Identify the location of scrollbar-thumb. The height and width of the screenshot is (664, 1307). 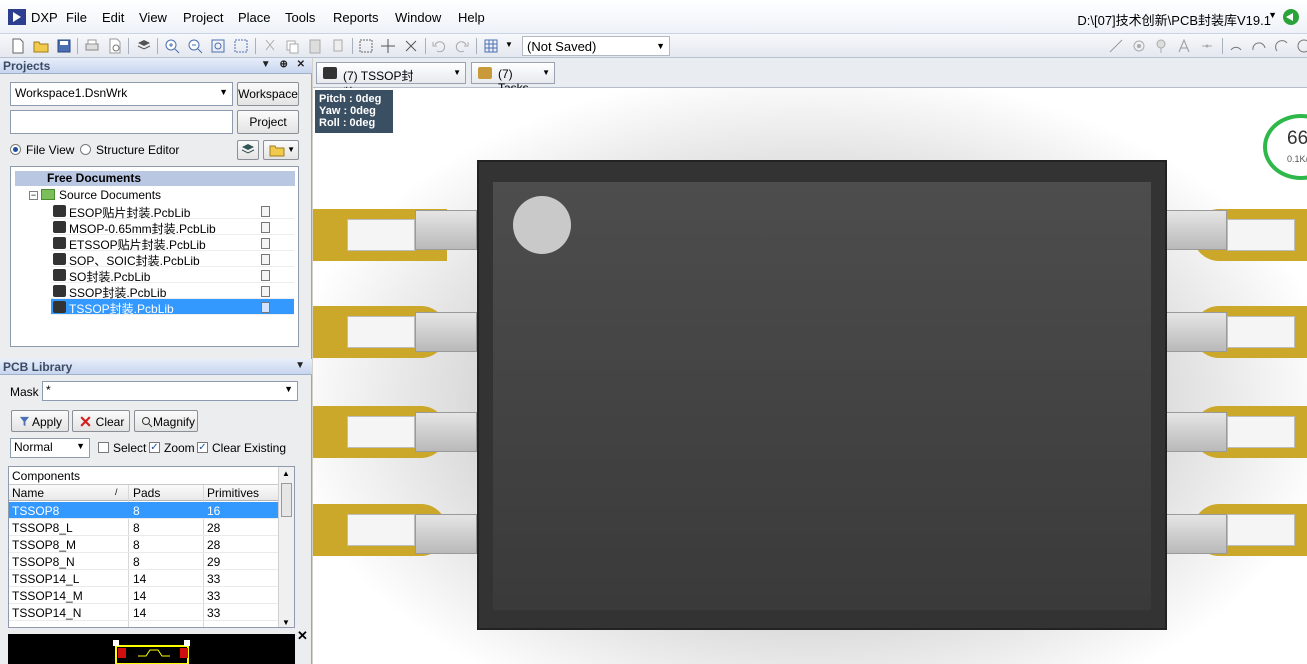
(286, 500).